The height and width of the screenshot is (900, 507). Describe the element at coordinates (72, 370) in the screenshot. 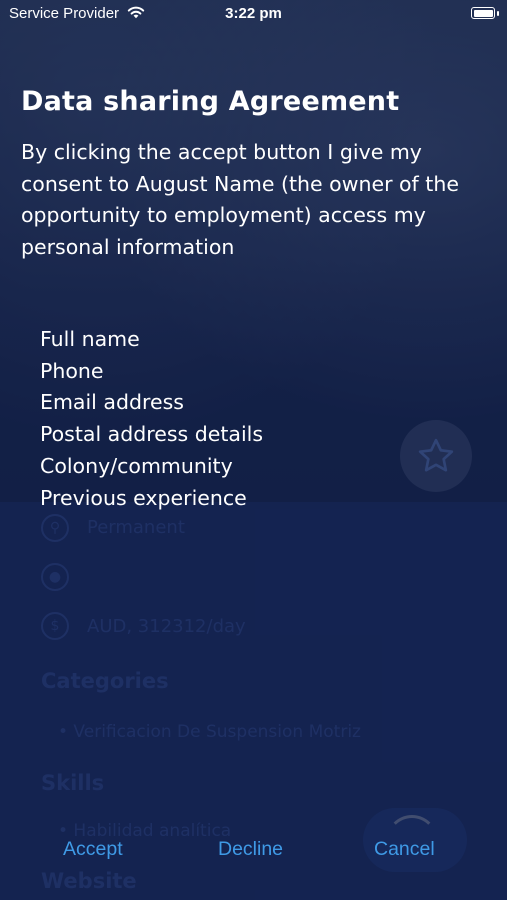

I see `shared-info-item: Phone` at that location.